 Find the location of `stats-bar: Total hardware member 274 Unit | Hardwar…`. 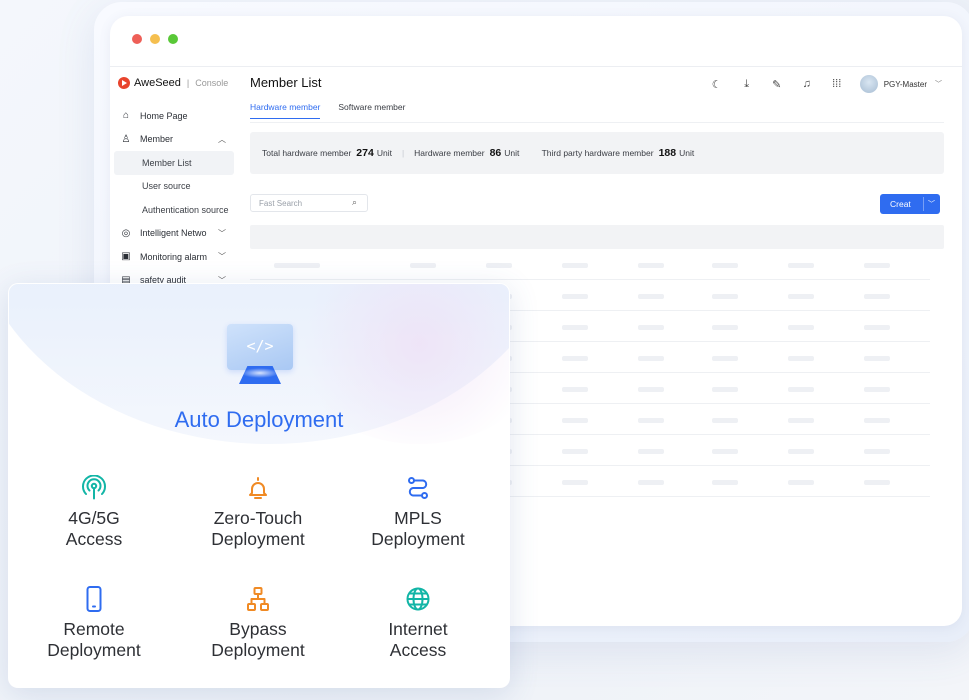

stats-bar: Total hardware member 274 Unit | Hardwar… is located at coordinates (597, 153).